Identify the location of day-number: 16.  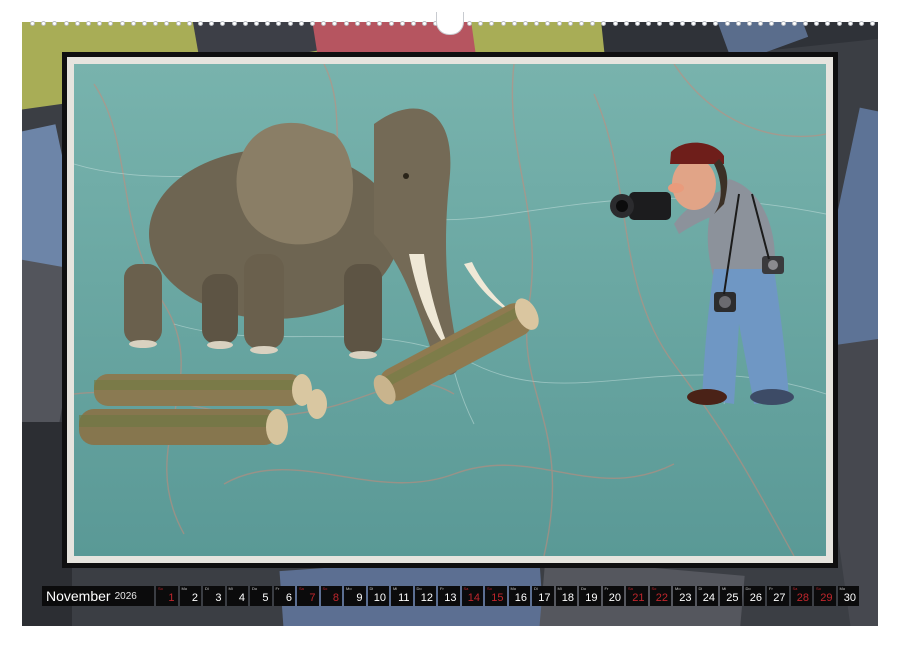
(520, 598).